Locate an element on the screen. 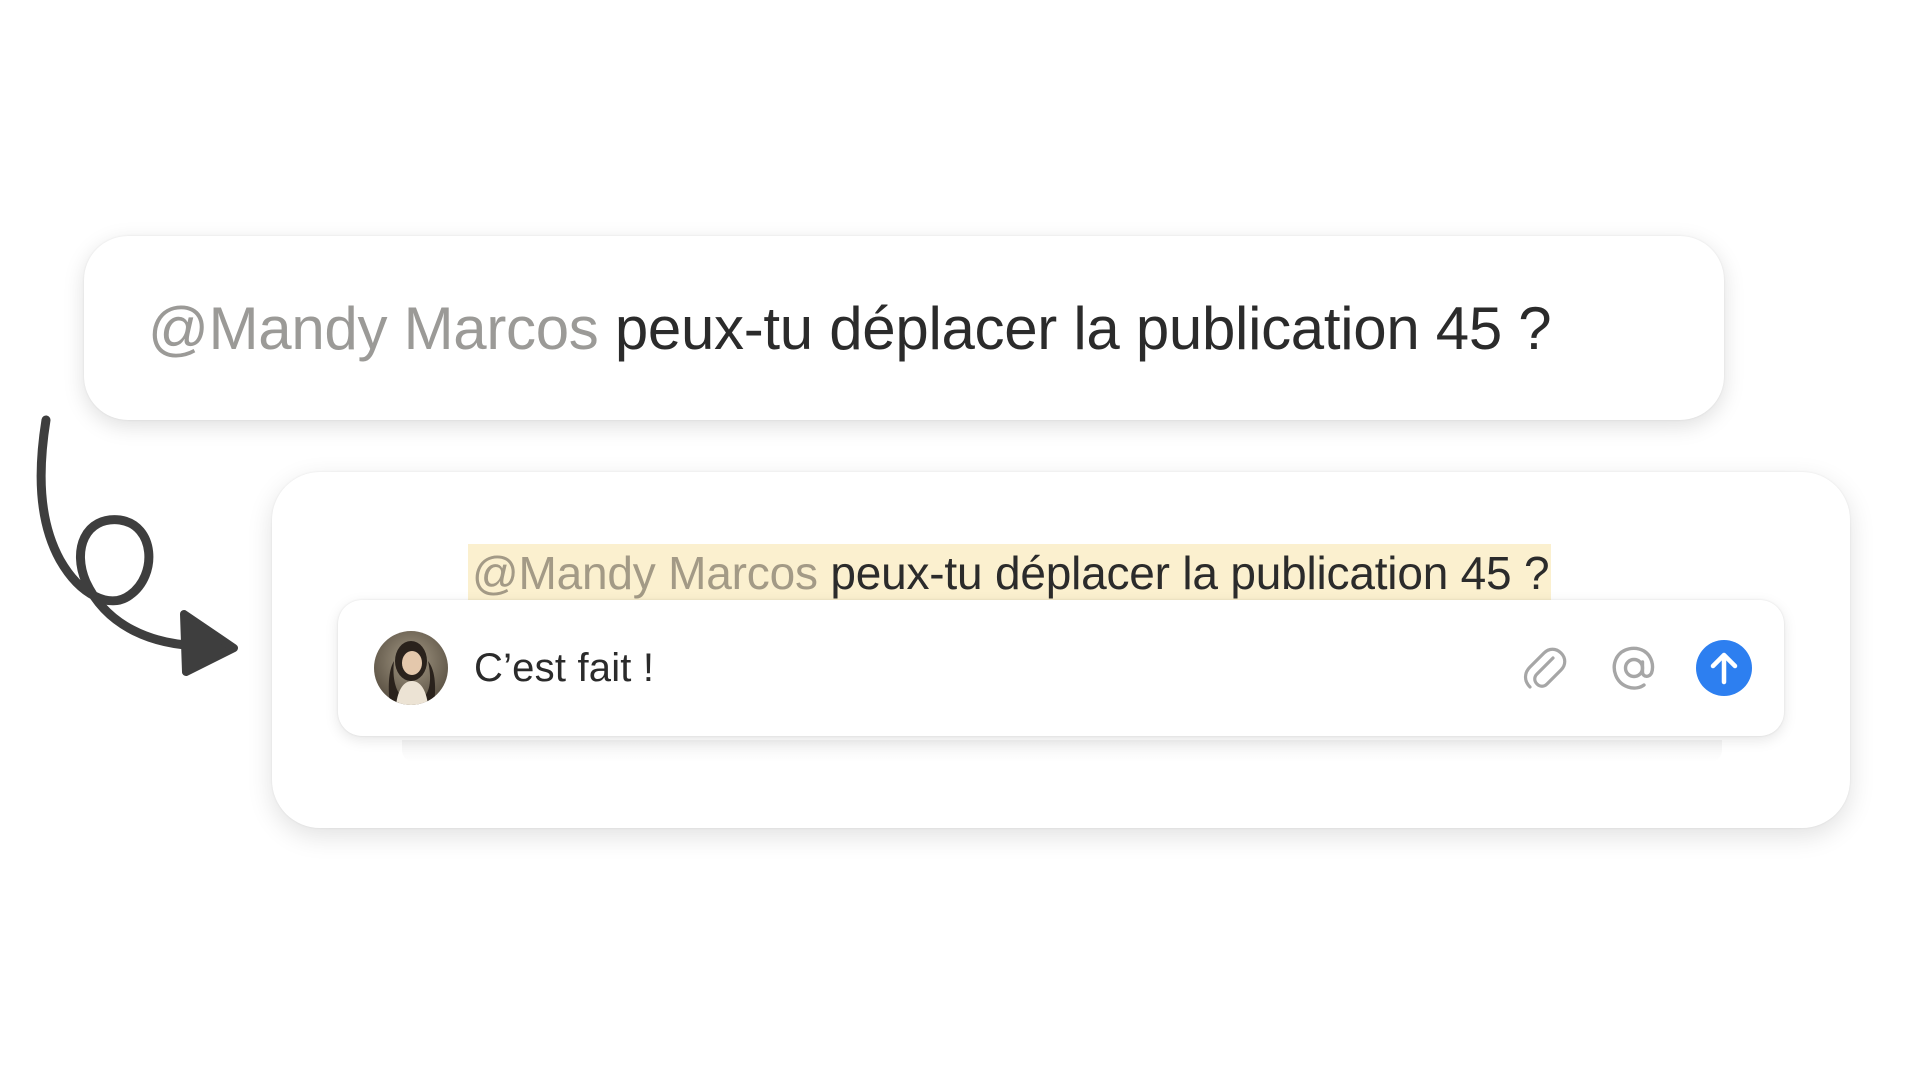 This screenshot has height=1080, width=1920. attach-button is located at coordinates (1544, 668).